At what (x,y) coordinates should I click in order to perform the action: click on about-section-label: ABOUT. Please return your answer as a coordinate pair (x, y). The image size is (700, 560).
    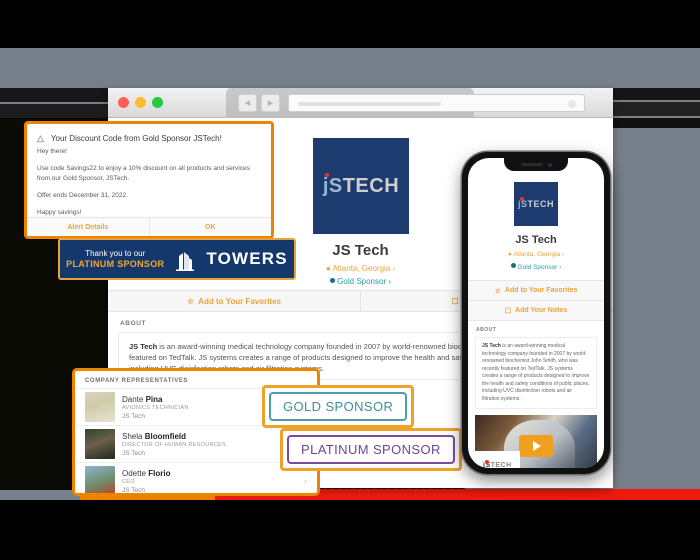
    Looking at the image, I should click on (133, 323).